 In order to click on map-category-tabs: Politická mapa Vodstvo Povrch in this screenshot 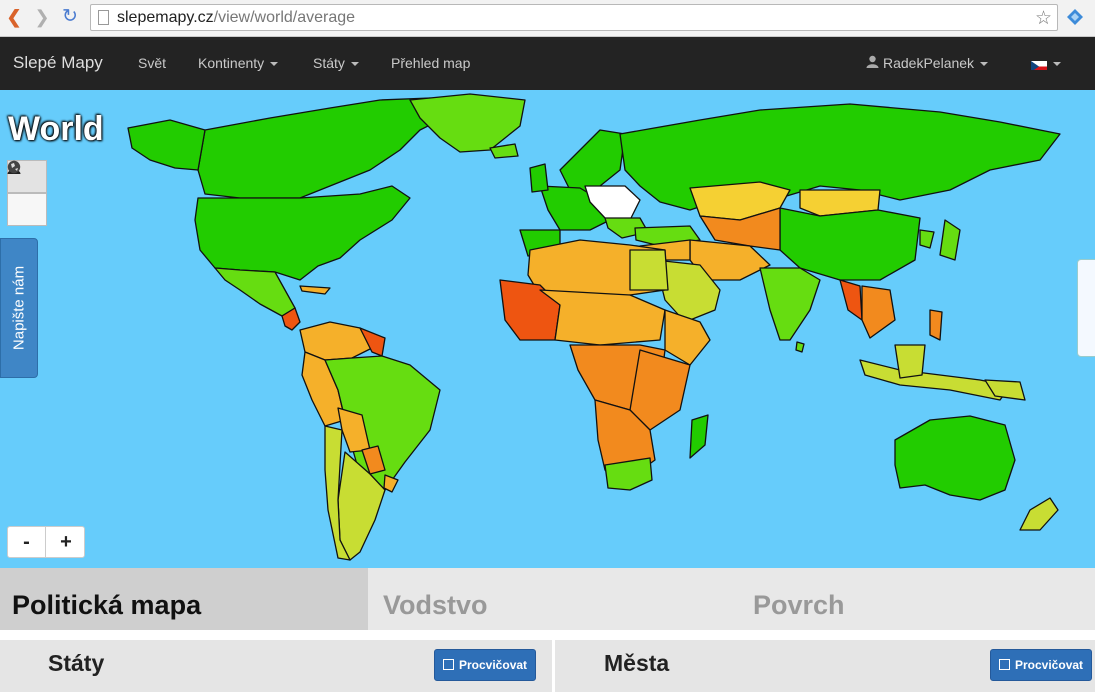, I will do `click(547, 599)`.